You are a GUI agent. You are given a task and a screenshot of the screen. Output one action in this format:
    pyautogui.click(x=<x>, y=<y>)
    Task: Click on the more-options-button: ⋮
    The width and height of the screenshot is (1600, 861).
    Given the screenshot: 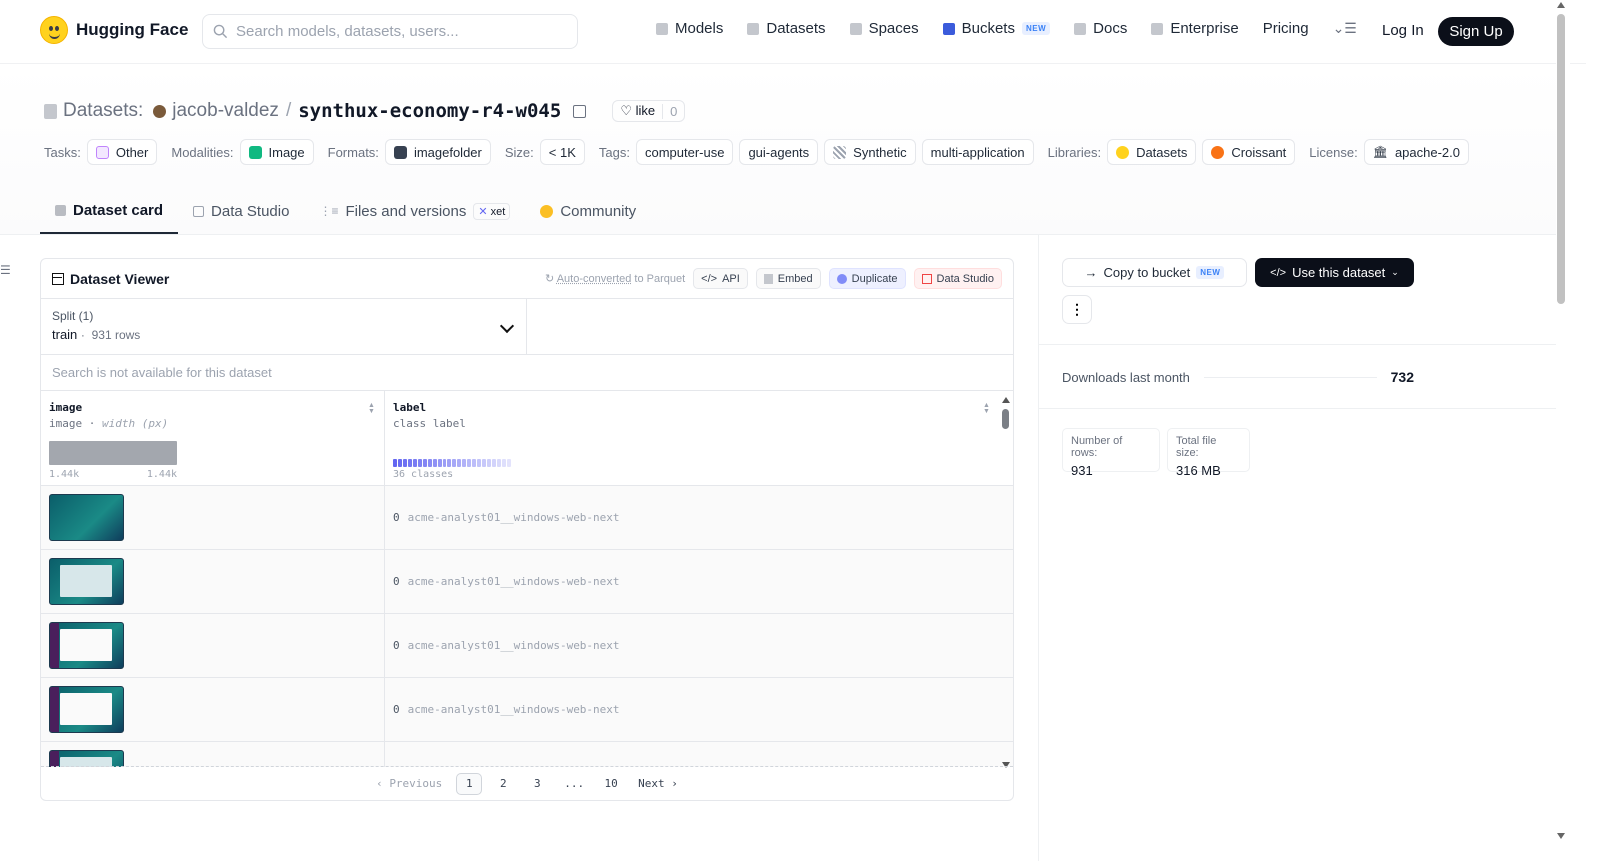 What is the action you would take?
    pyautogui.click(x=1077, y=309)
    